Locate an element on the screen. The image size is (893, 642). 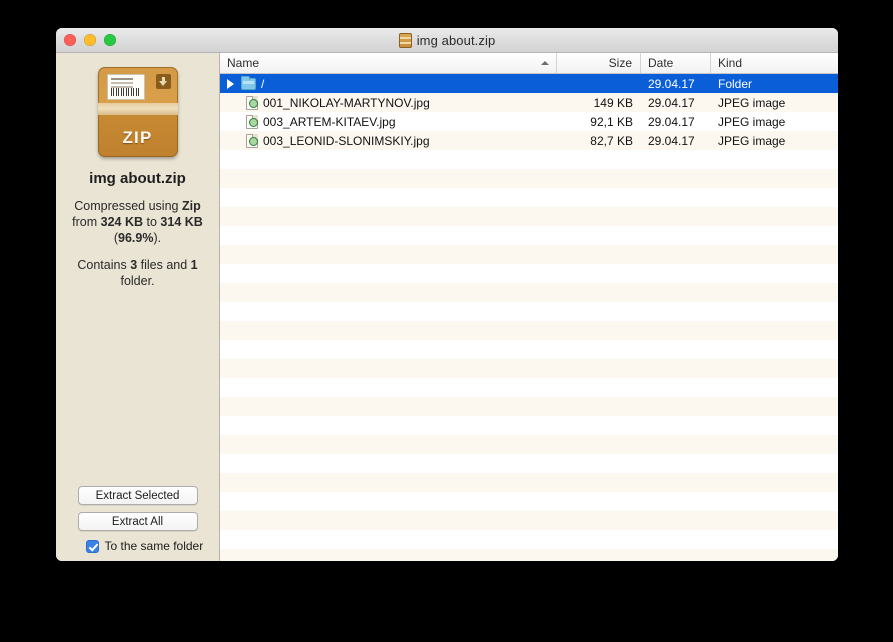
cell-name: / is located at coordinates (388, 83).